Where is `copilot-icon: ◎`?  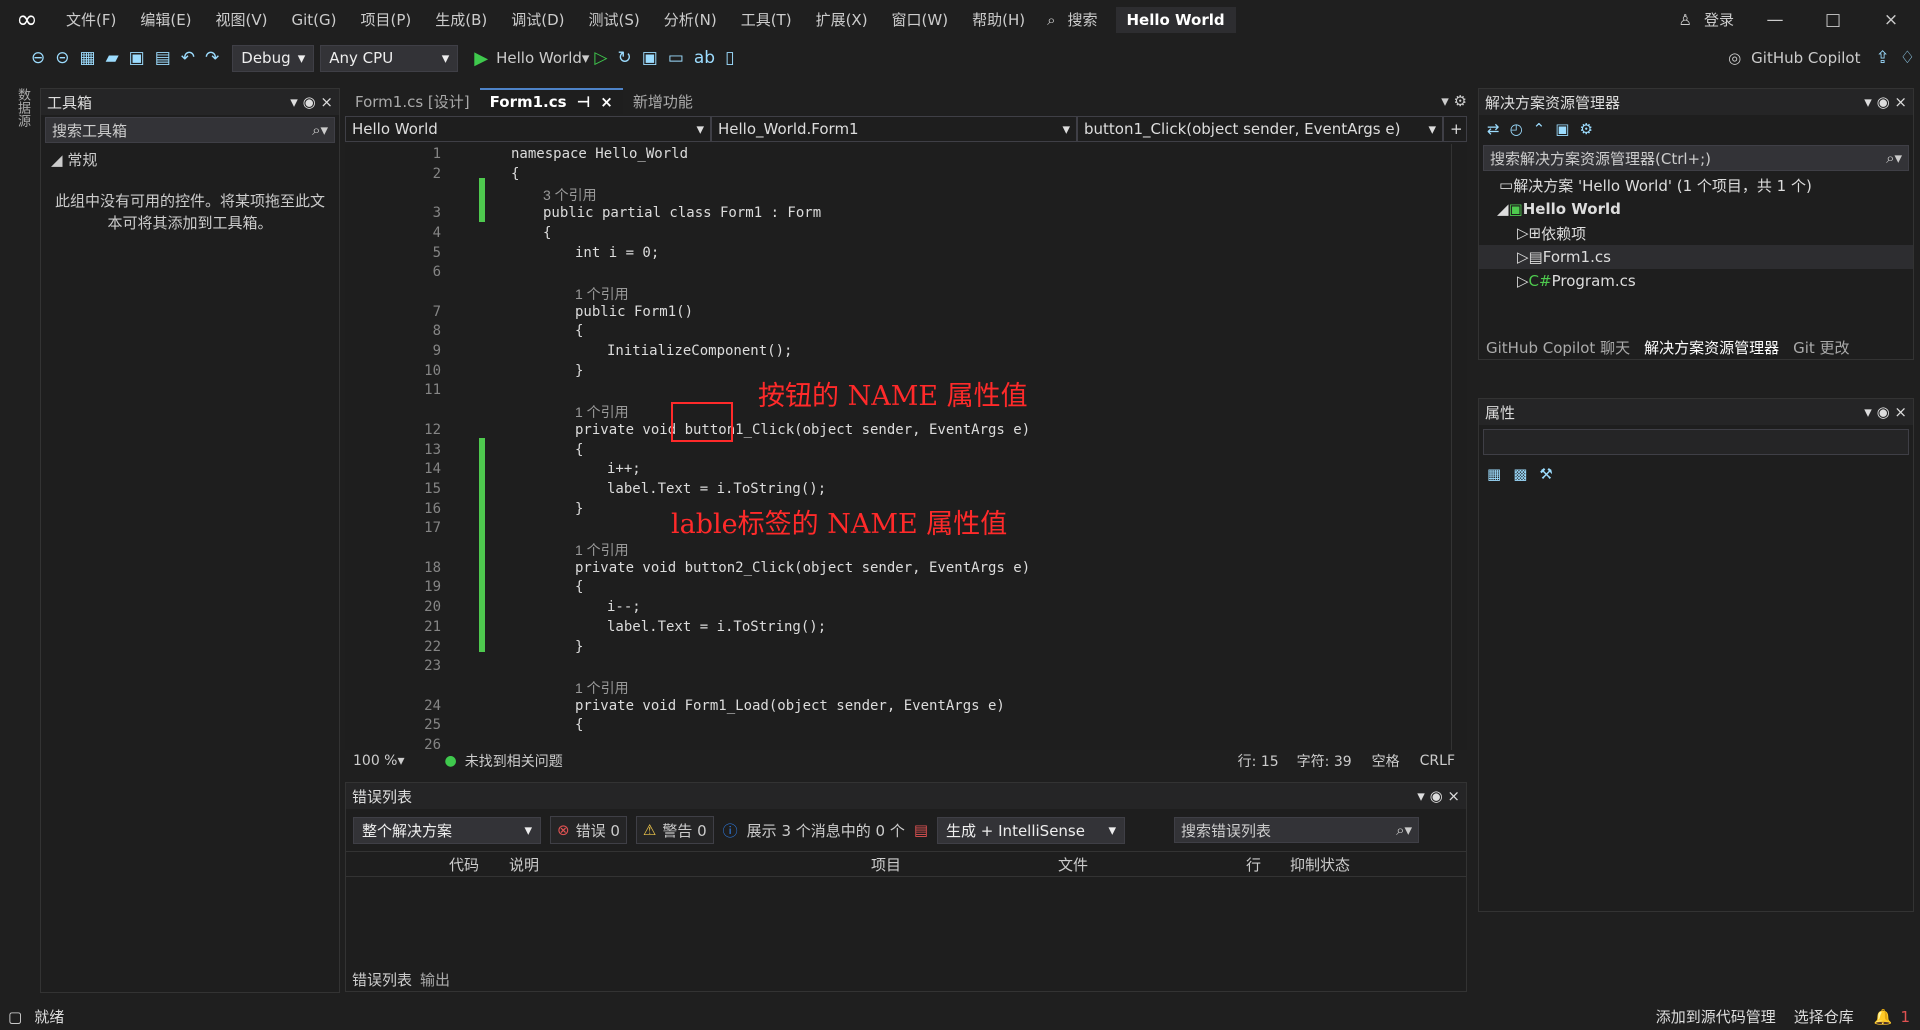 copilot-icon: ◎ is located at coordinates (1734, 58).